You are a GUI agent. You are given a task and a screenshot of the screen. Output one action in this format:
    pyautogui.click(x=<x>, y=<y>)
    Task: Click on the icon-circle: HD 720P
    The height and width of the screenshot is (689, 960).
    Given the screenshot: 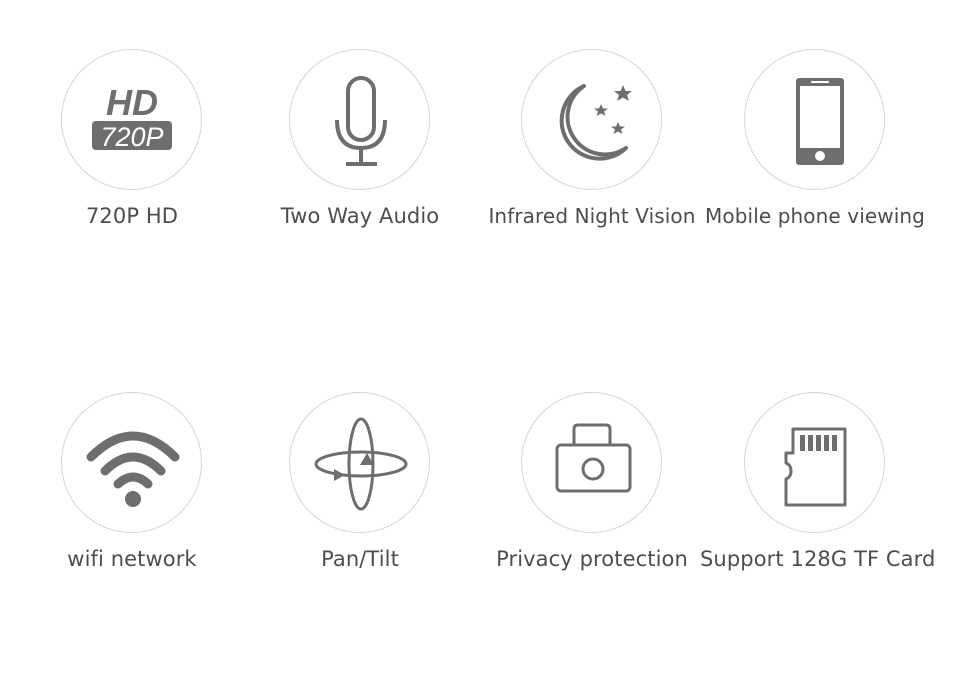 What is the action you would take?
    pyautogui.click(x=131, y=119)
    